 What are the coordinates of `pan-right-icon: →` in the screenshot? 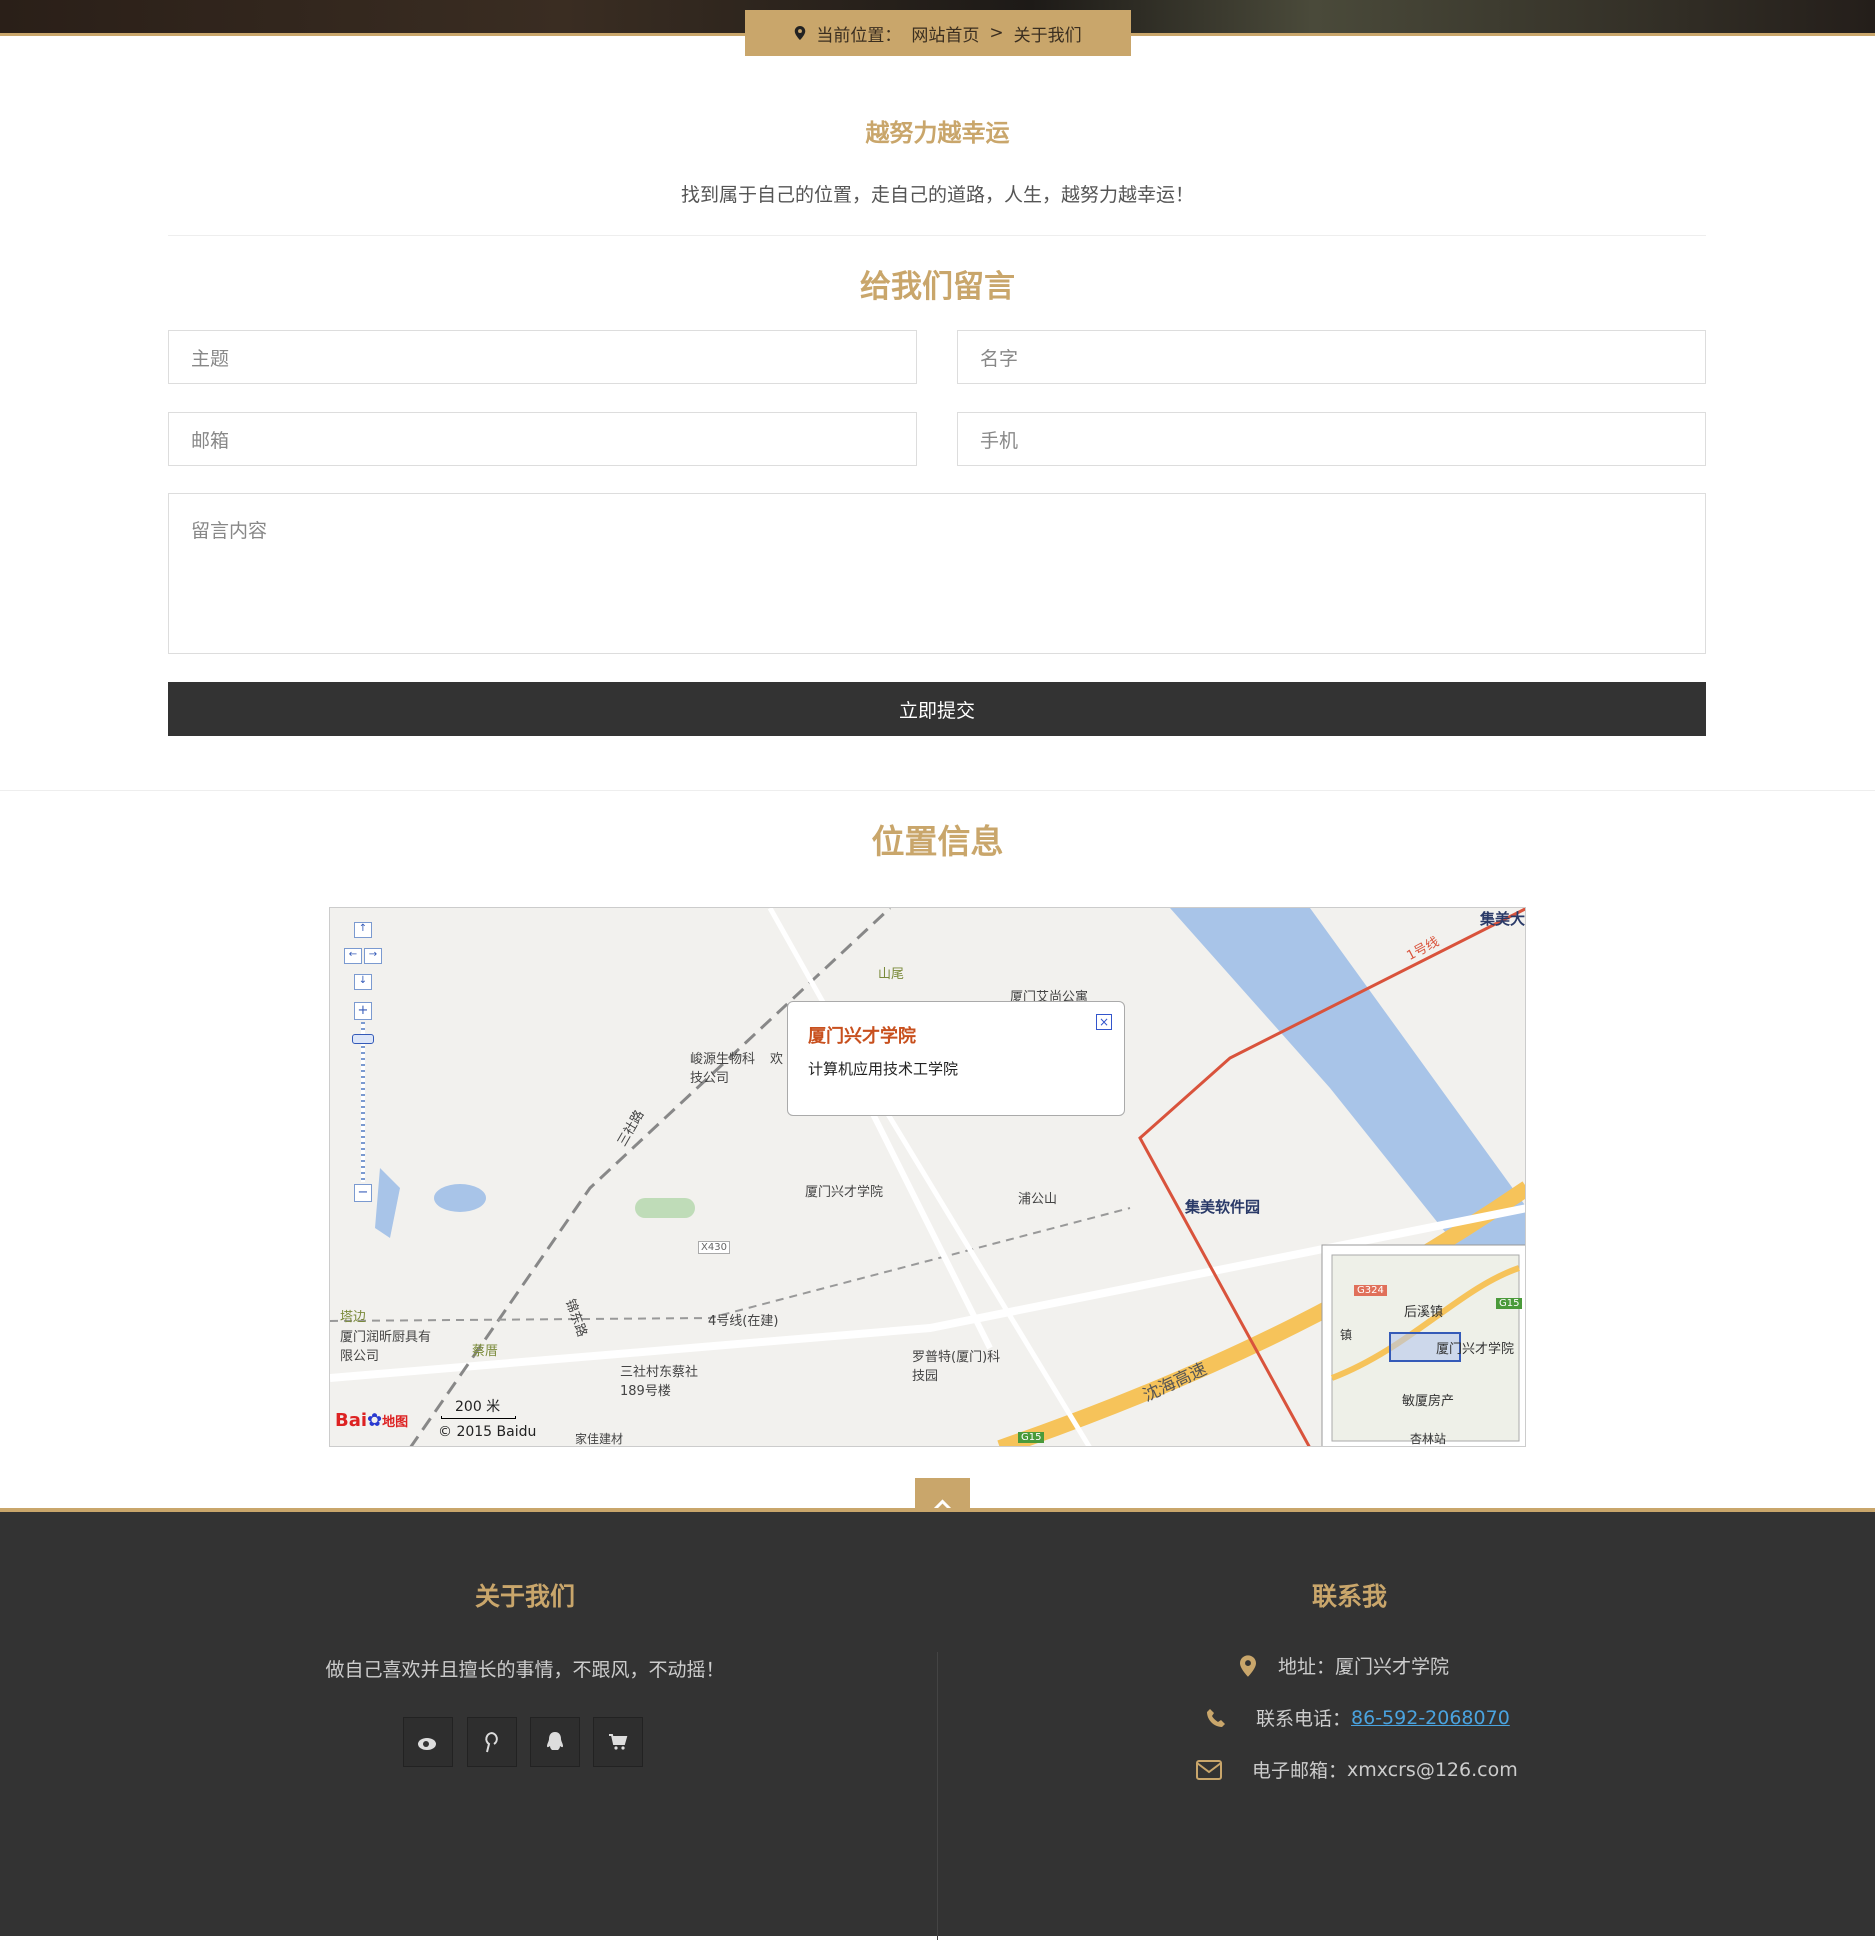 It's located at (373, 956).